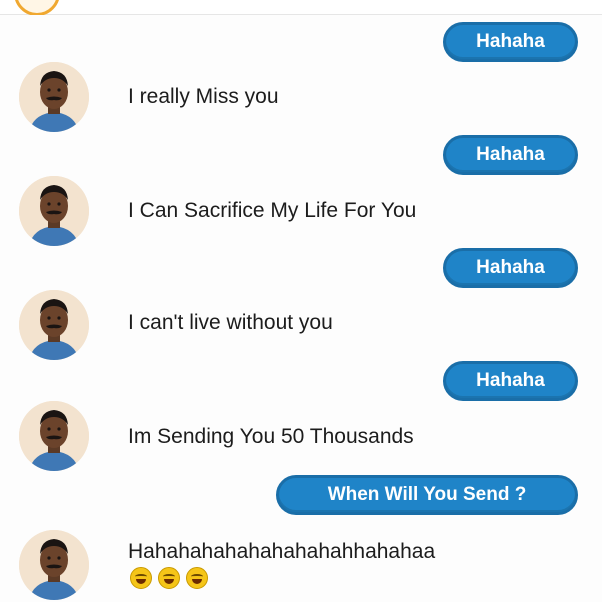  I want to click on emoji-reaction-row, so click(169, 578).